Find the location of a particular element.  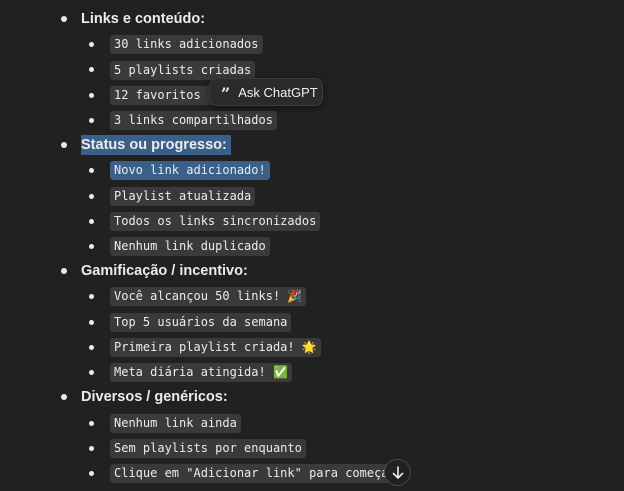

section-heading: Links e conteúdo: is located at coordinates (143, 19).